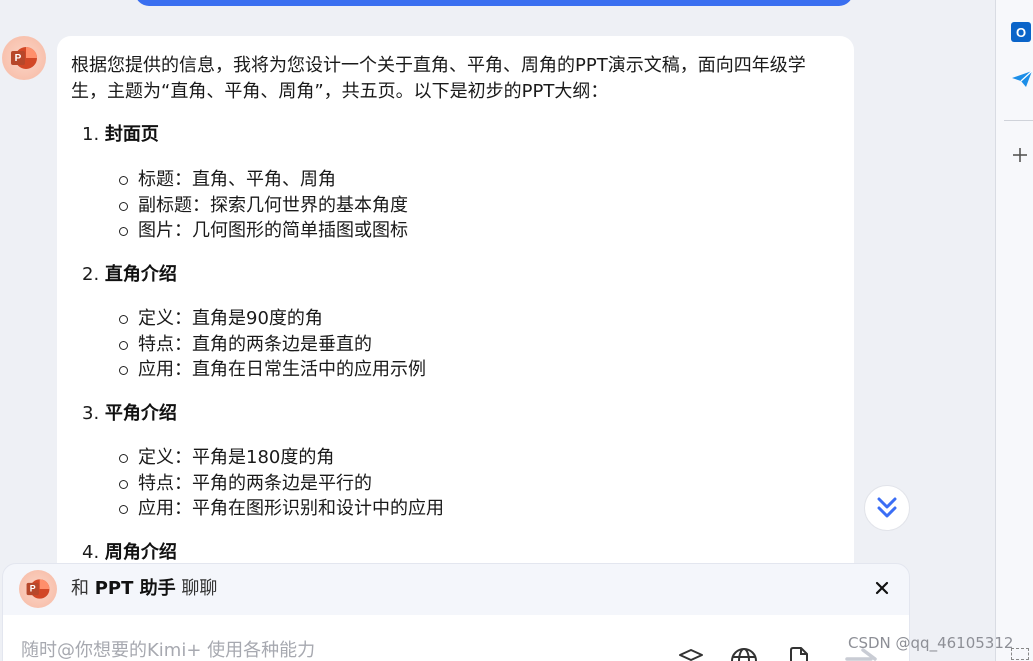  Describe the element at coordinates (140, 552) in the screenshot. I see `section-title: 周角介绍` at that location.